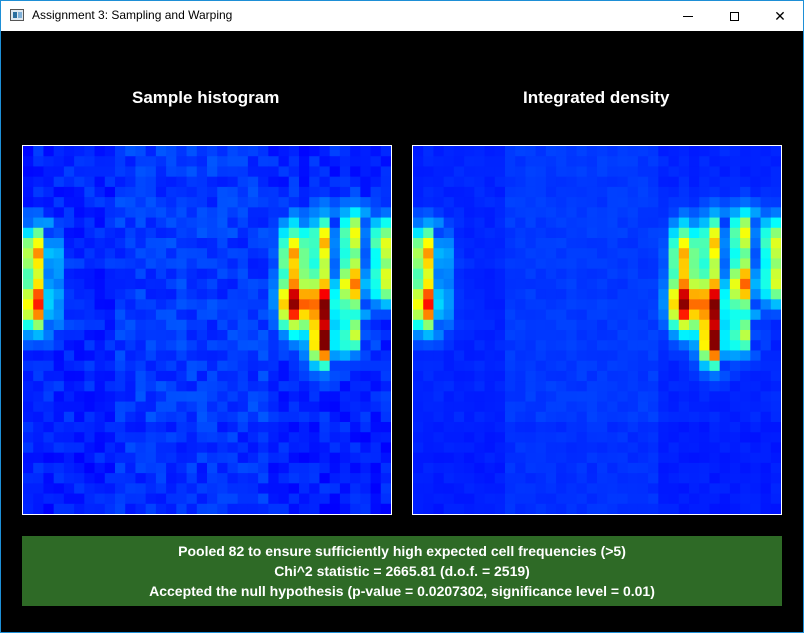 The height and width of the screenshot is (633, 804). I want to click on close-button: ✕, so click(780, 16).